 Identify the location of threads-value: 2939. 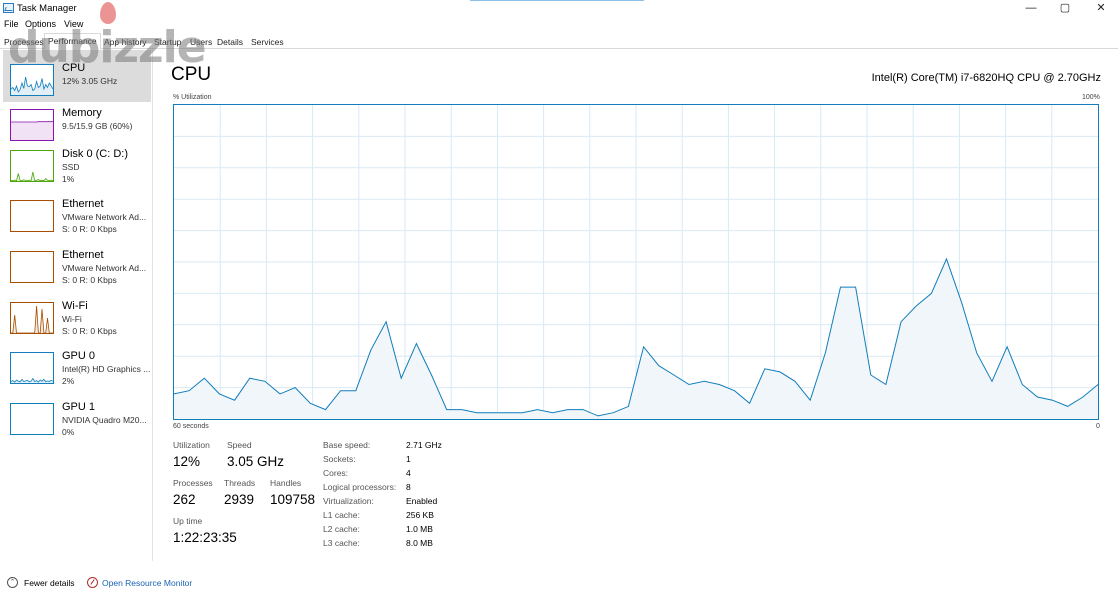
(239, 499).